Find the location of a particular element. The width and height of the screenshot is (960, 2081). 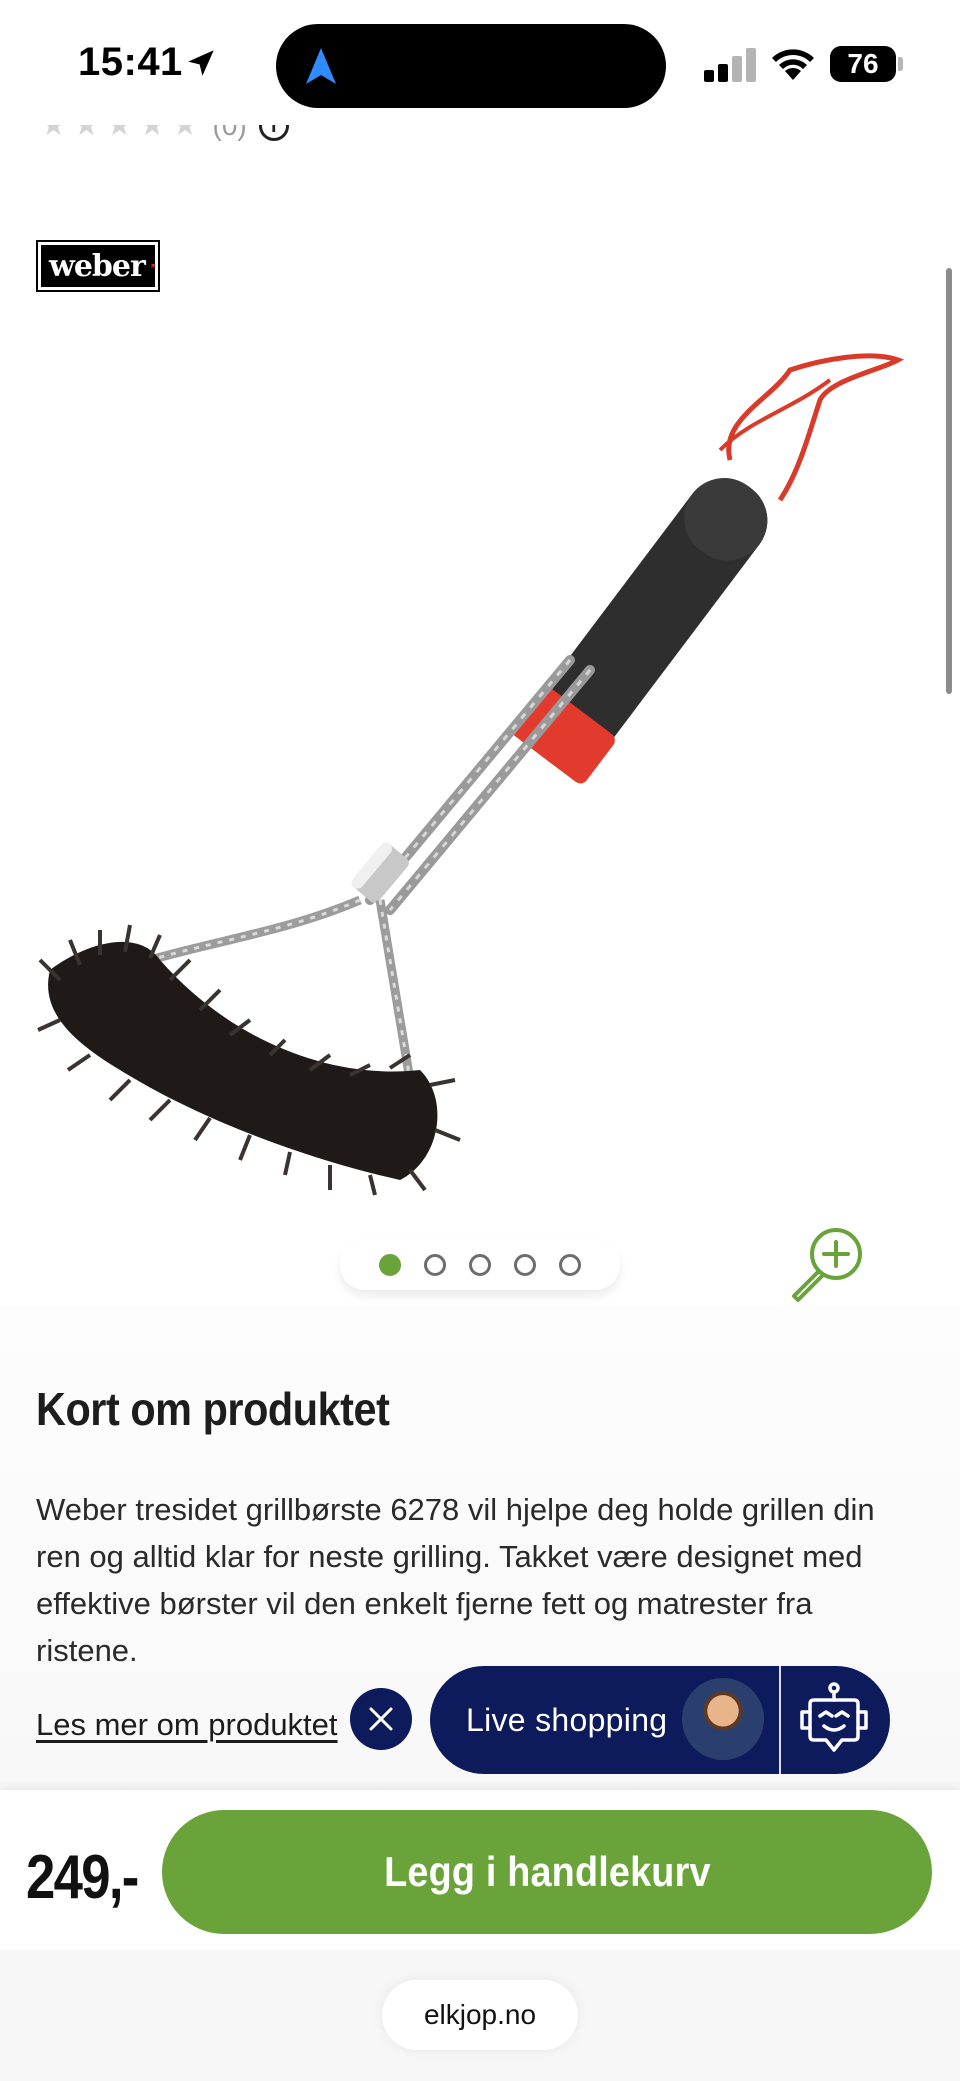

image-carousel-dots is located at coordinates (480, 1265).